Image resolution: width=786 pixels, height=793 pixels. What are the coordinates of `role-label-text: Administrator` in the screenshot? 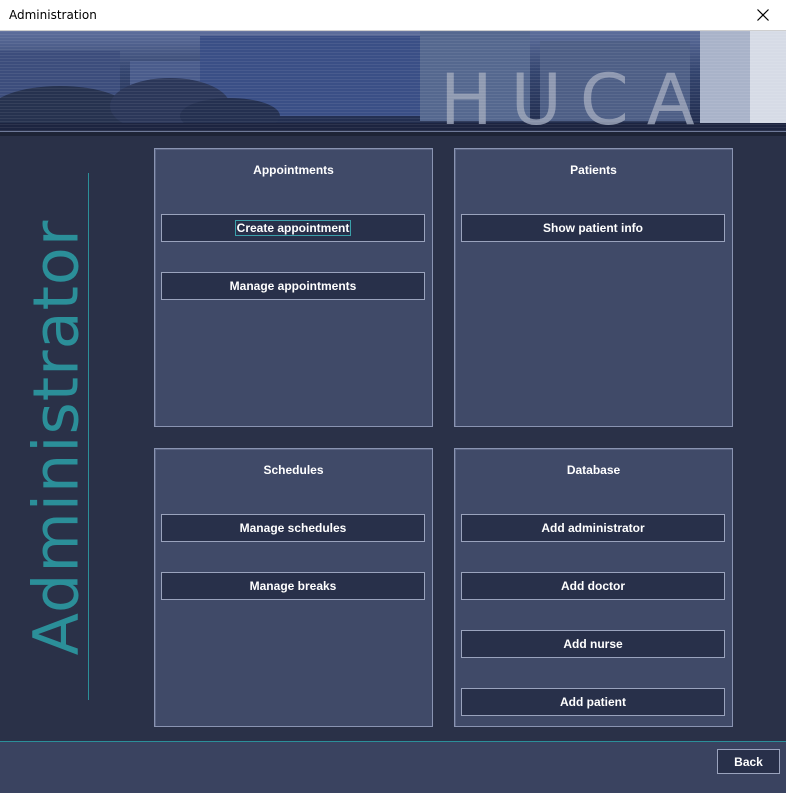 It's located at (56, 437).